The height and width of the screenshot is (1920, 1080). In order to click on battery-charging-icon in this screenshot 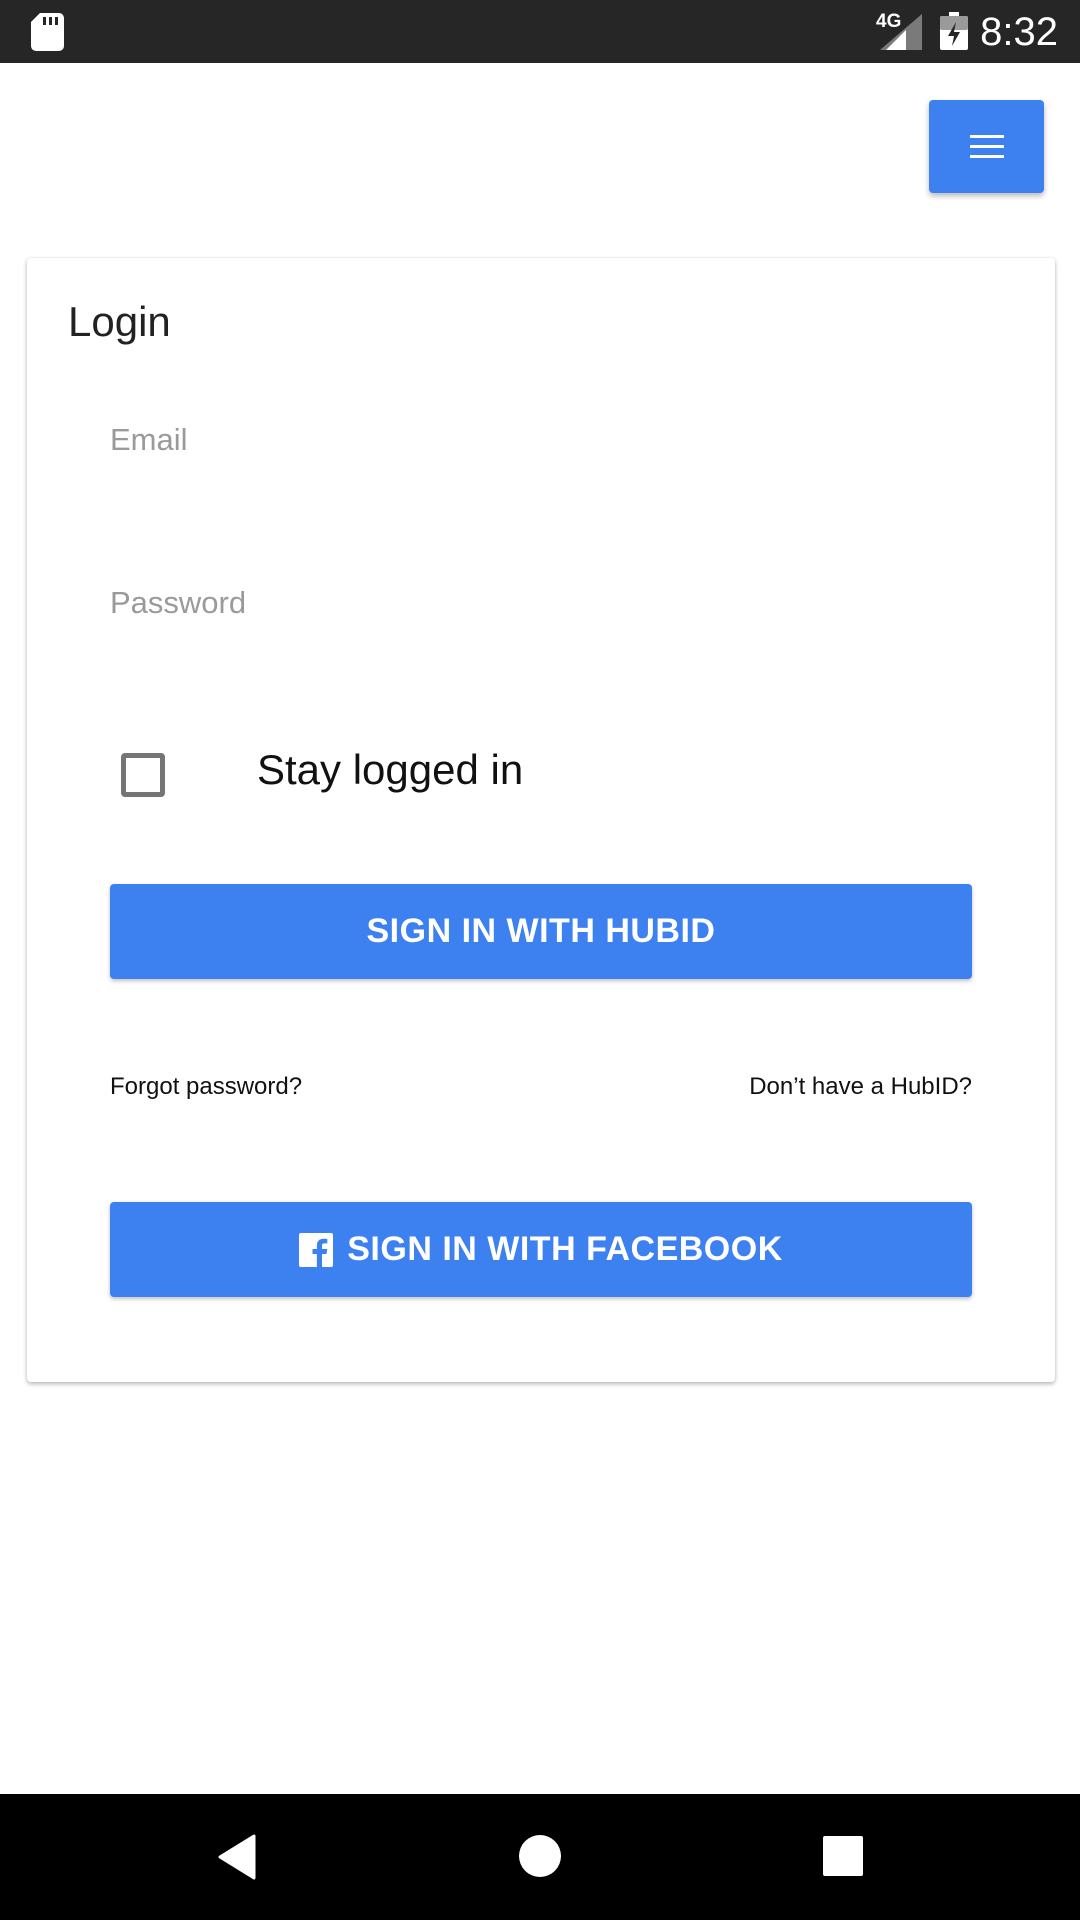, I will do `click(954, 31)`.